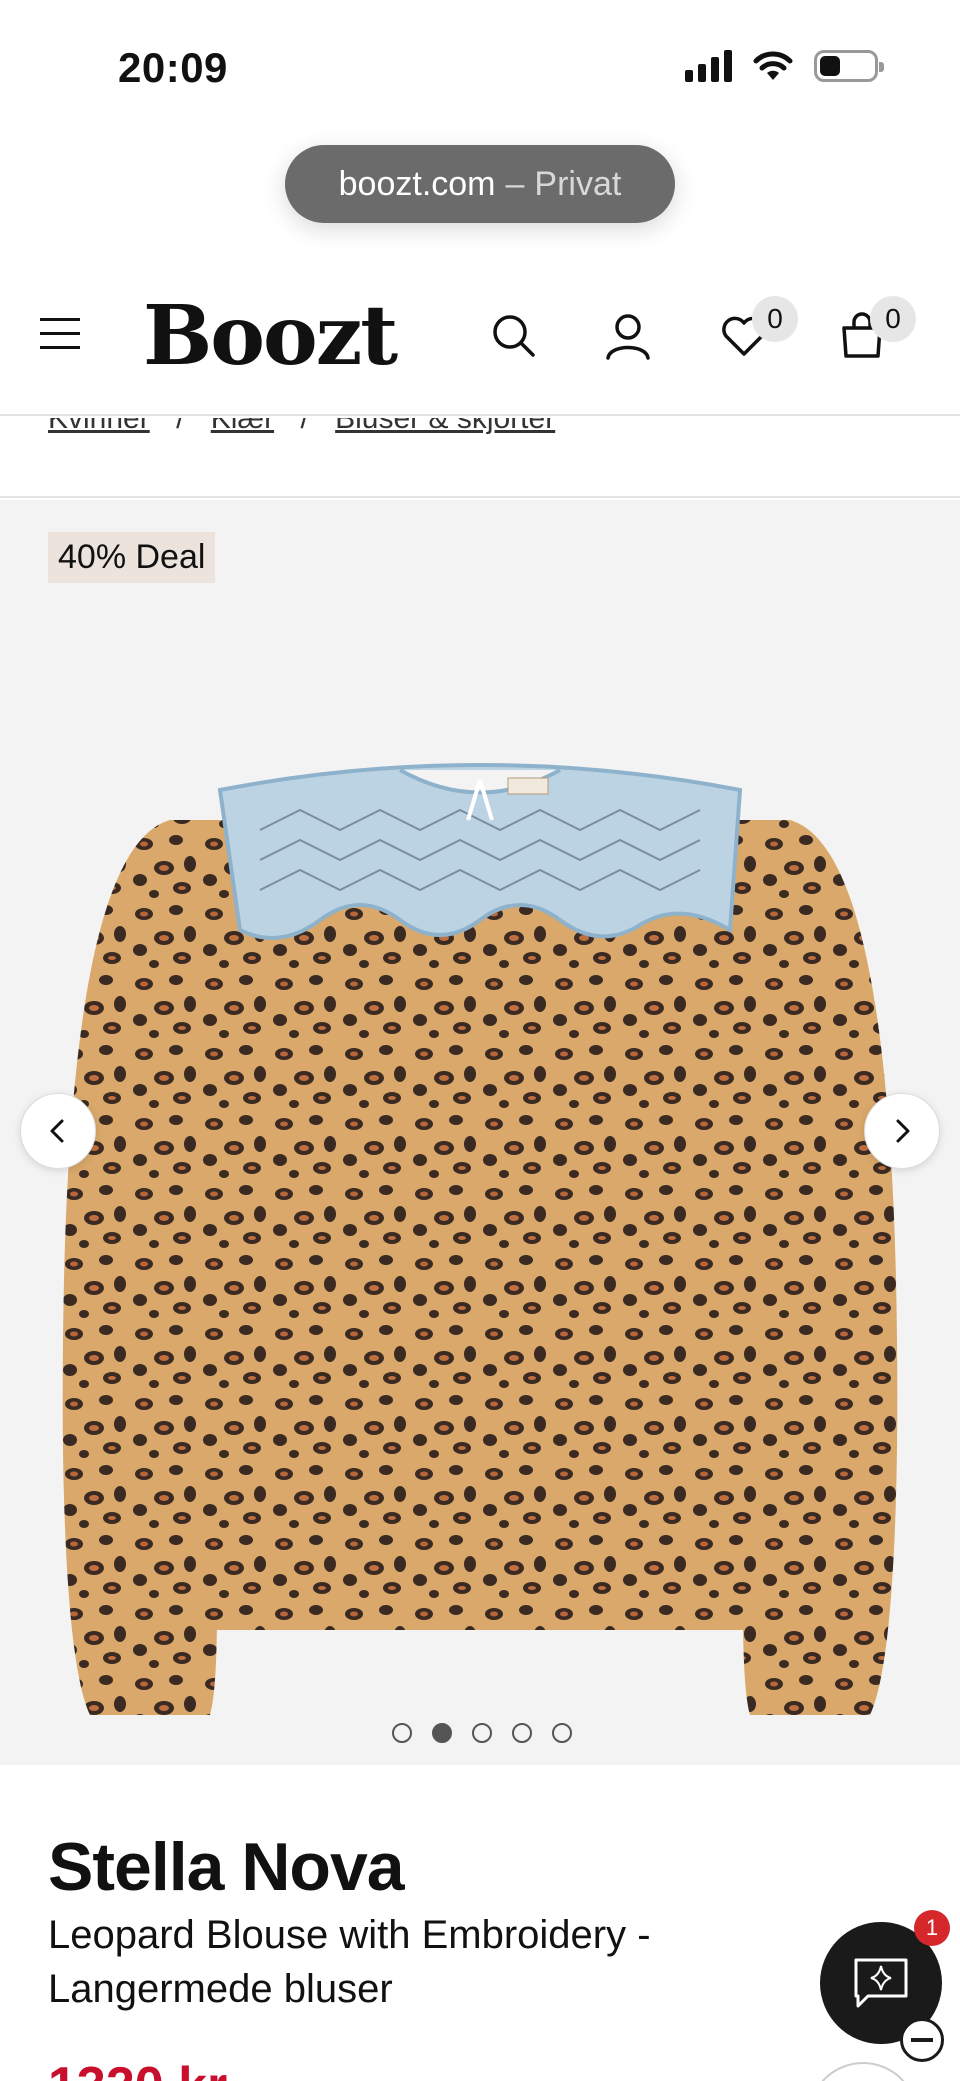 This screenshot has width=960, height=2081. I want to click on breadcrumb-link: Klær, so click(242, 426).